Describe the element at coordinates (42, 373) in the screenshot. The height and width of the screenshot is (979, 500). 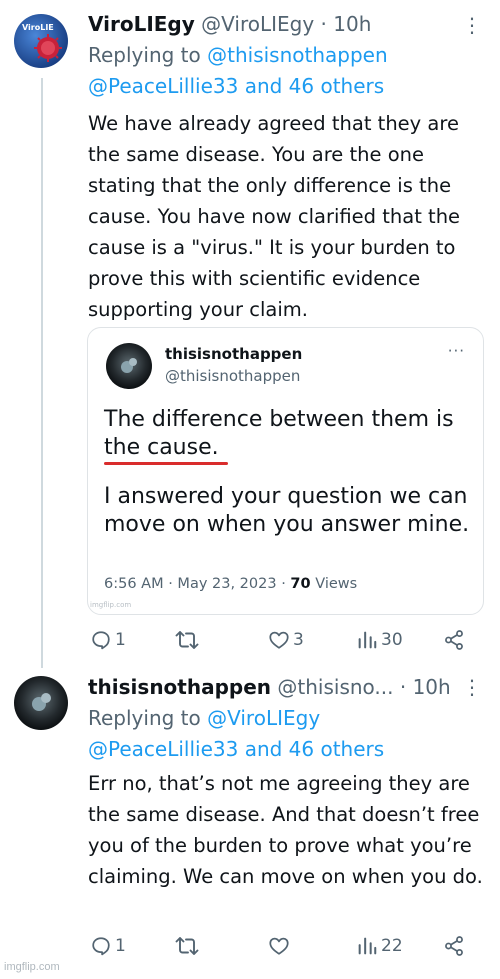
I see `thread-line` at that location.